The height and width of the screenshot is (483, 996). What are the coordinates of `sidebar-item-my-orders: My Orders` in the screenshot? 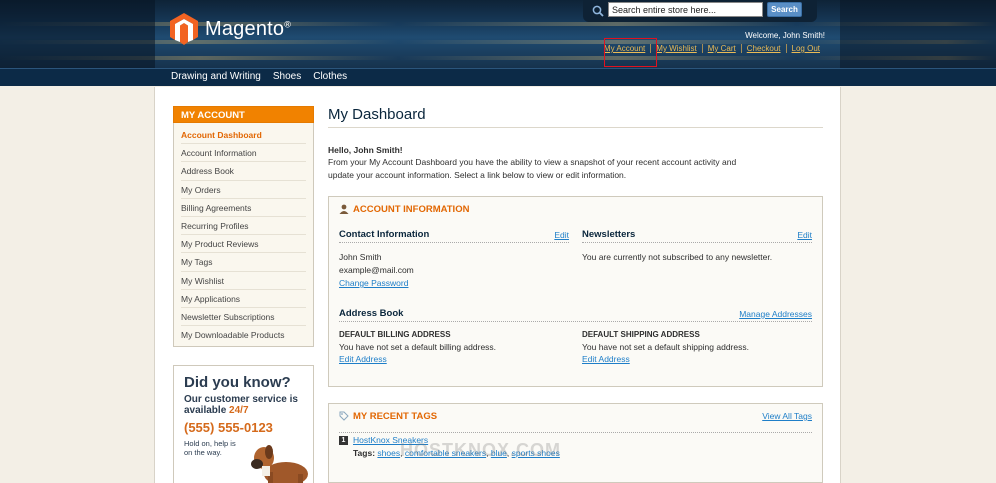 It's located at (243, 190).